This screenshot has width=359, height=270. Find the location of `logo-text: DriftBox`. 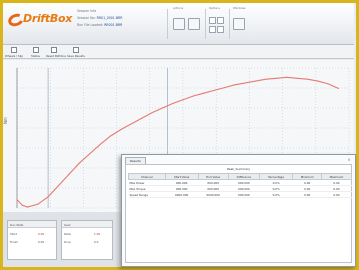

logo-text: DriftBox is located at coordinates (48, 18).